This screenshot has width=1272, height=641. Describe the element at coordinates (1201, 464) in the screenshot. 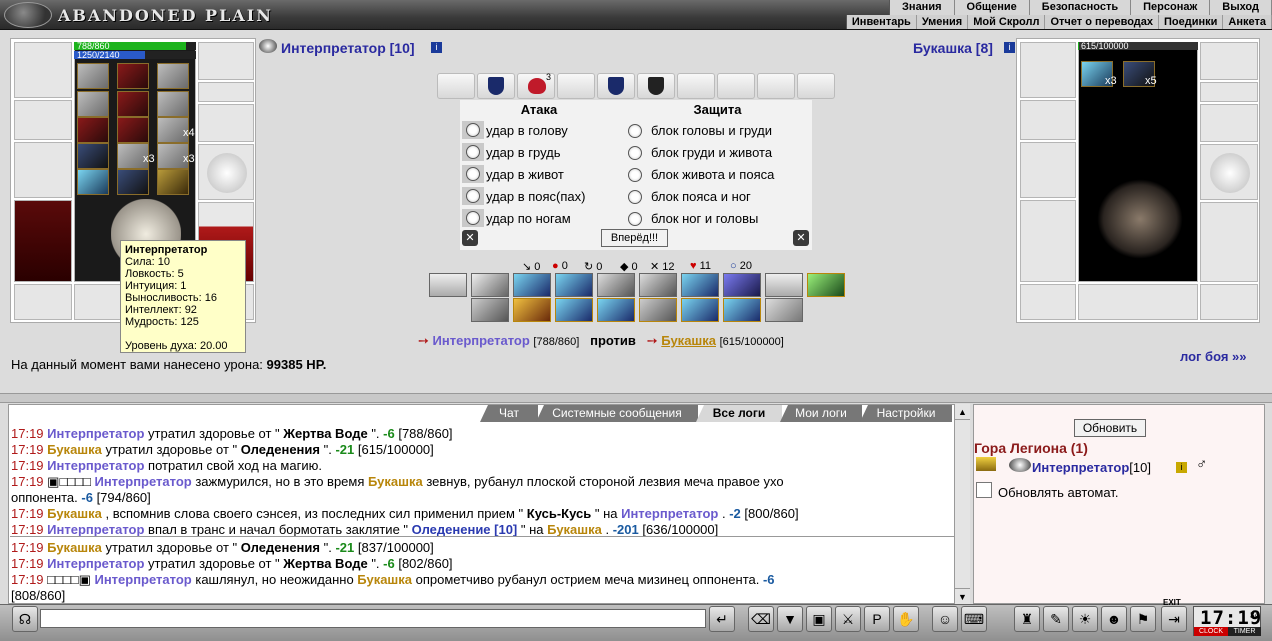

I see `add-friend-icon: ♂` at that location.